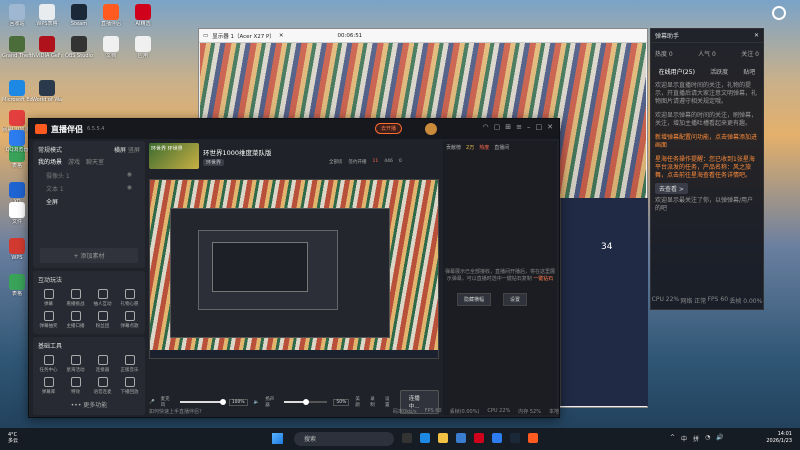  What do you see at coordinates (779, 438) in the screenshot?
I see `clock: 14:01 2026/1/23` at bounding box center [779, 438].